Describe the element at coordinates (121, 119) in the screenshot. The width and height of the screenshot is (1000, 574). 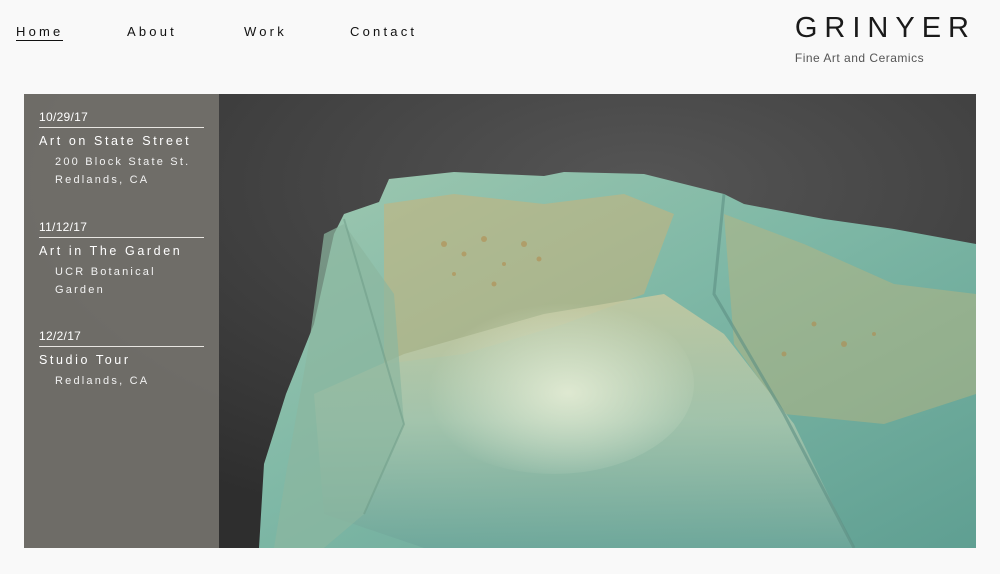
I see `event-date: 10/29/17` at that location.